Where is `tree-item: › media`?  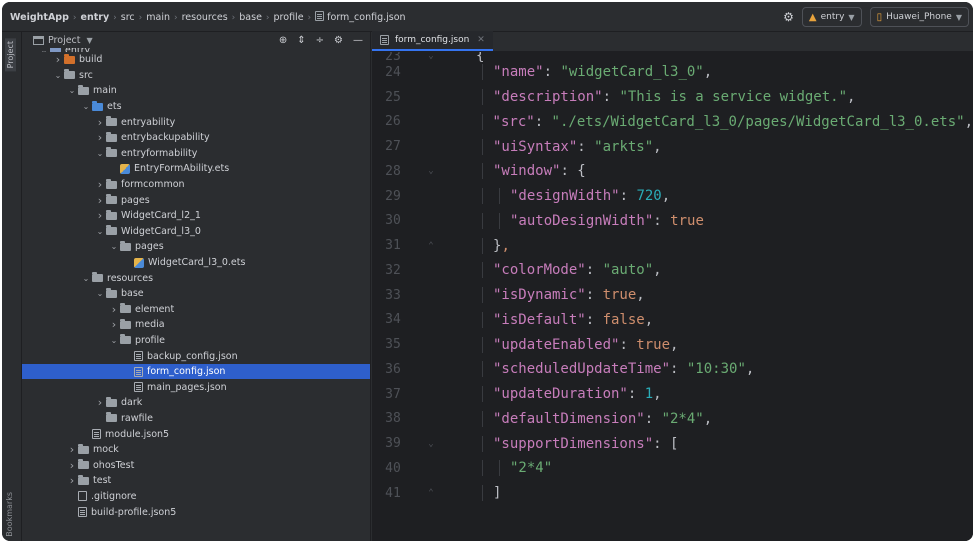
tree-item: › media is located at coordinates (196, 325).